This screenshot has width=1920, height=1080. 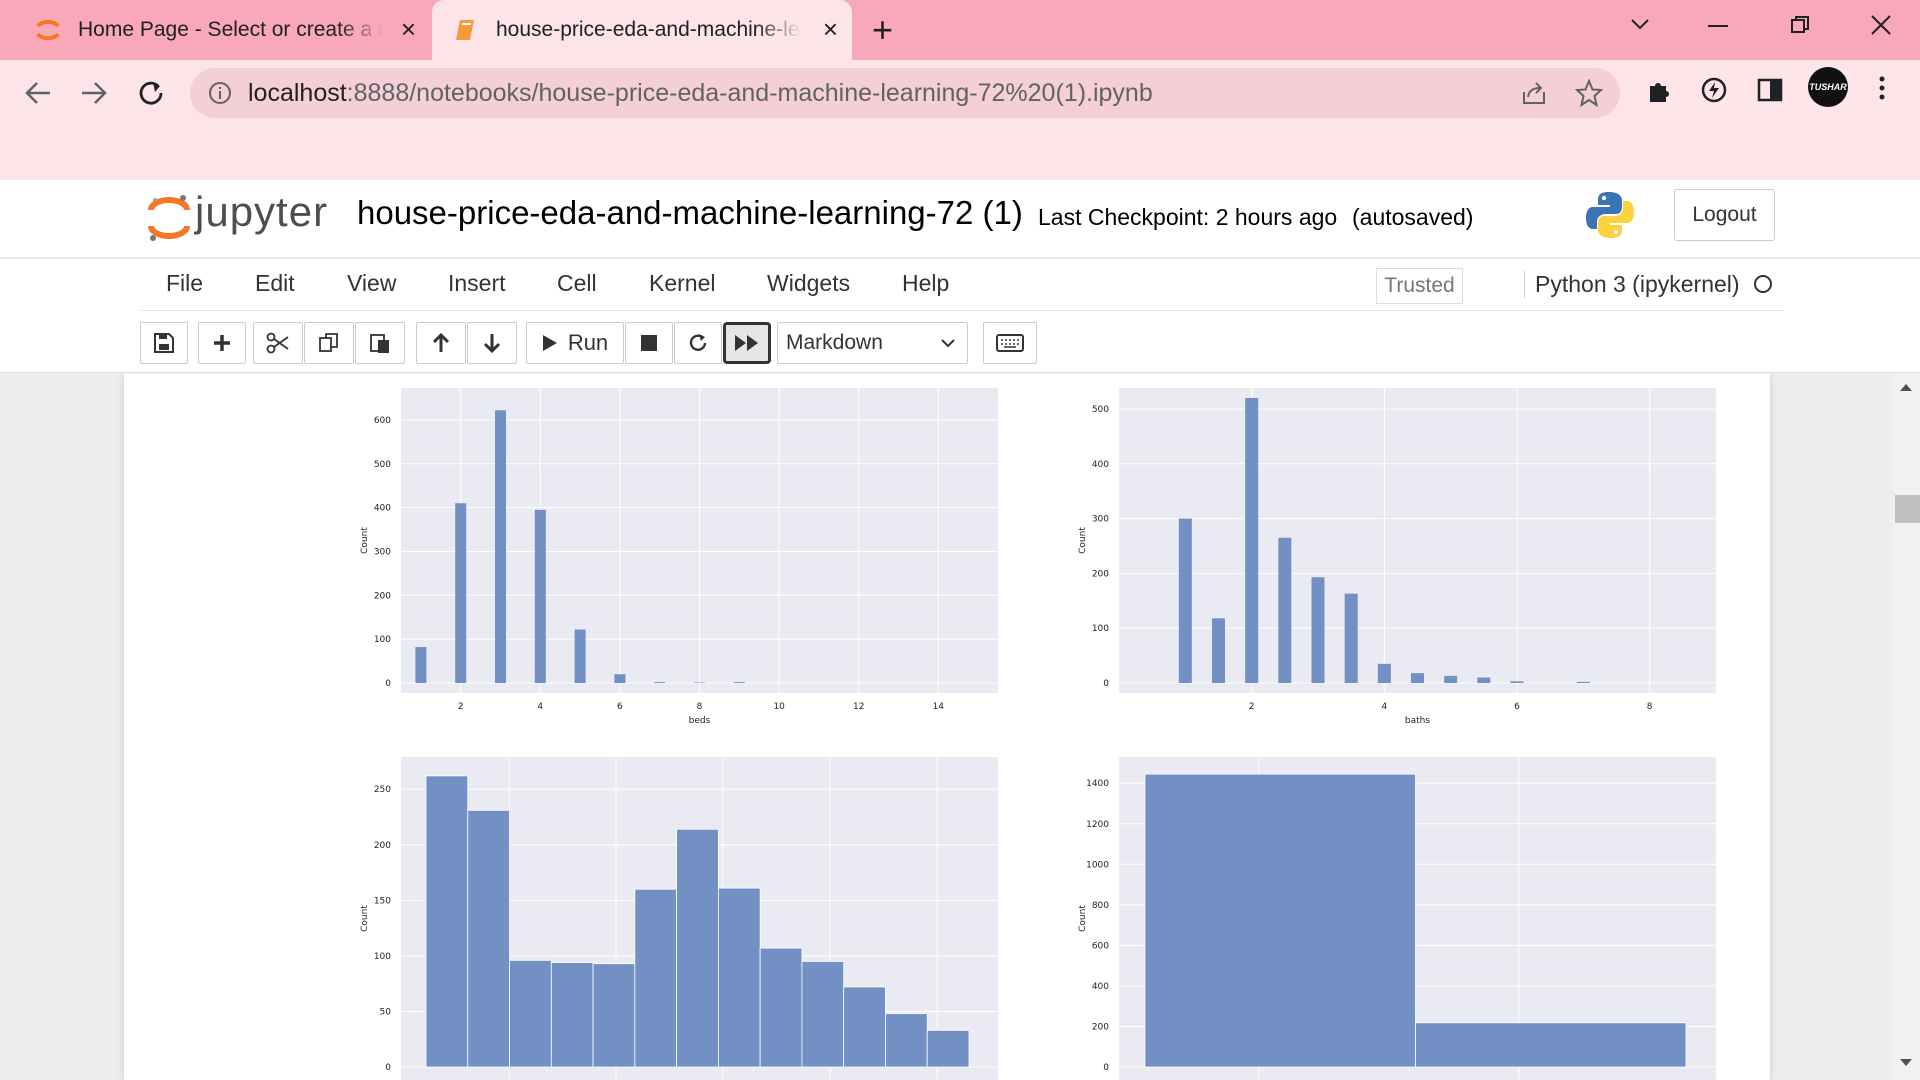 What do you see at coordinates (1906, 387) in the screenshot?
I see `scroll-up-icon` at bounding box center [1906, 387].